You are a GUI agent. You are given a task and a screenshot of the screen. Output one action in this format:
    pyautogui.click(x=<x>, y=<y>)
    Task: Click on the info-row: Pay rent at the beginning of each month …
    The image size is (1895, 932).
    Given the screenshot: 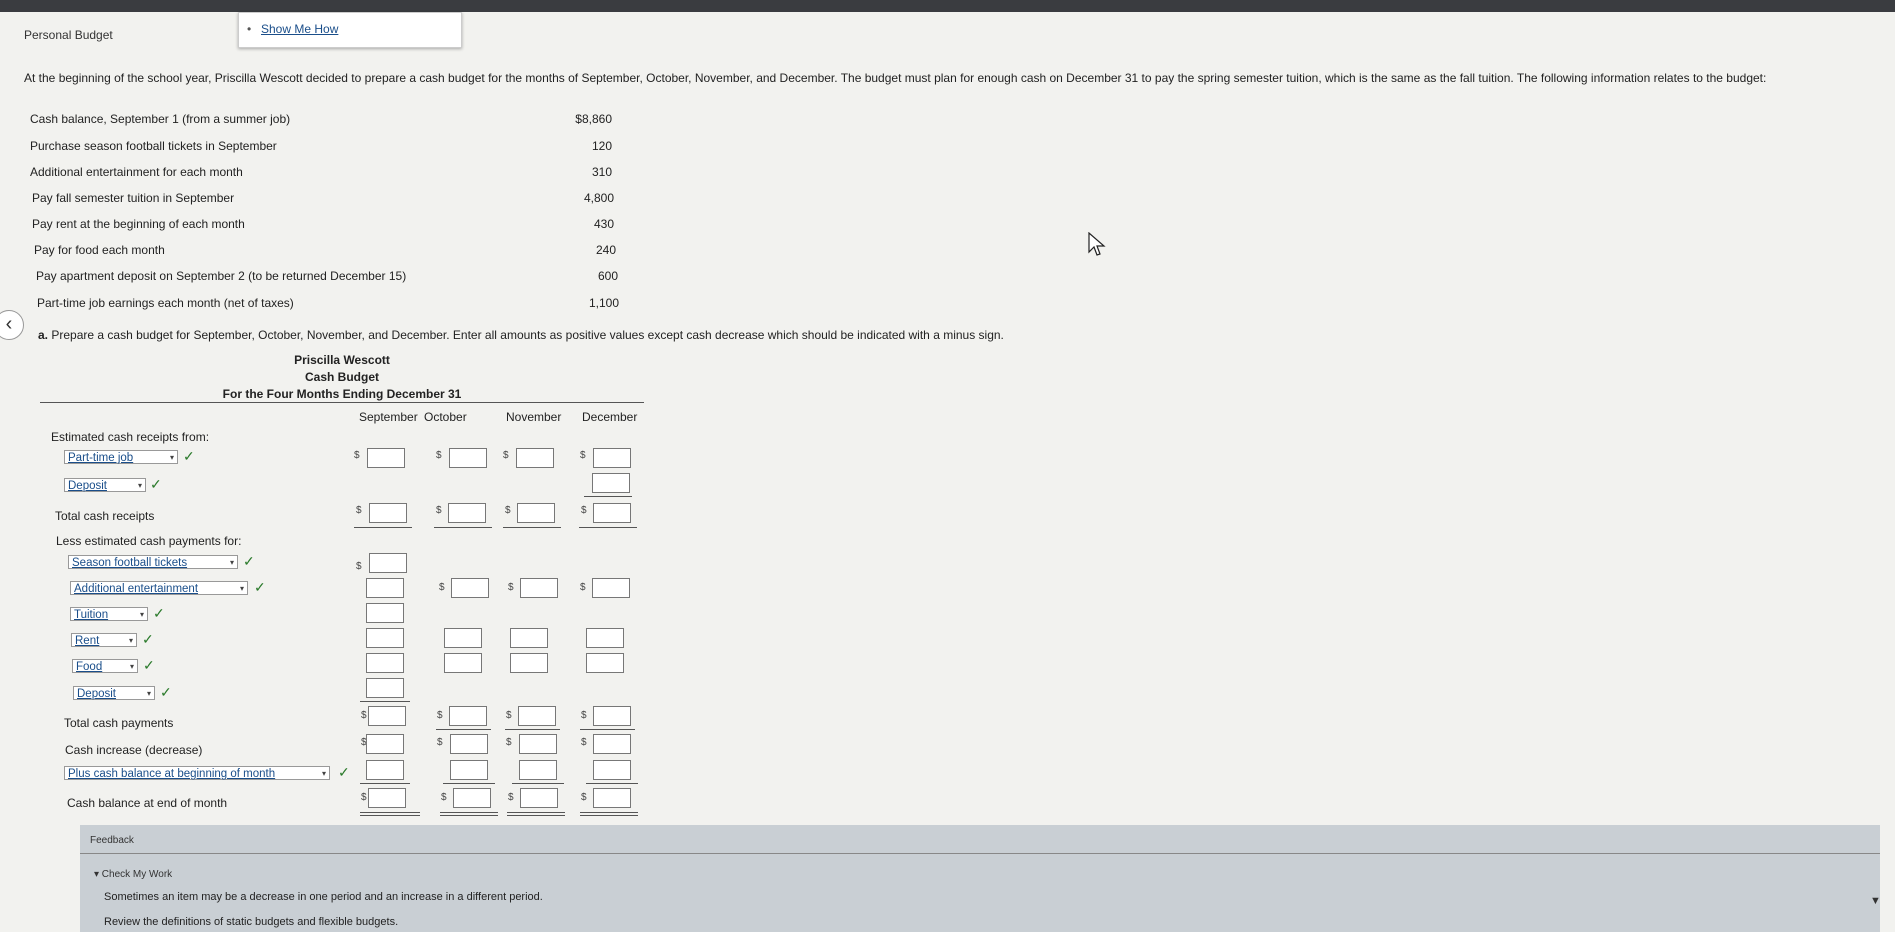 What is the action you would take?
    pyautogui.click(x=332, y=226)
    